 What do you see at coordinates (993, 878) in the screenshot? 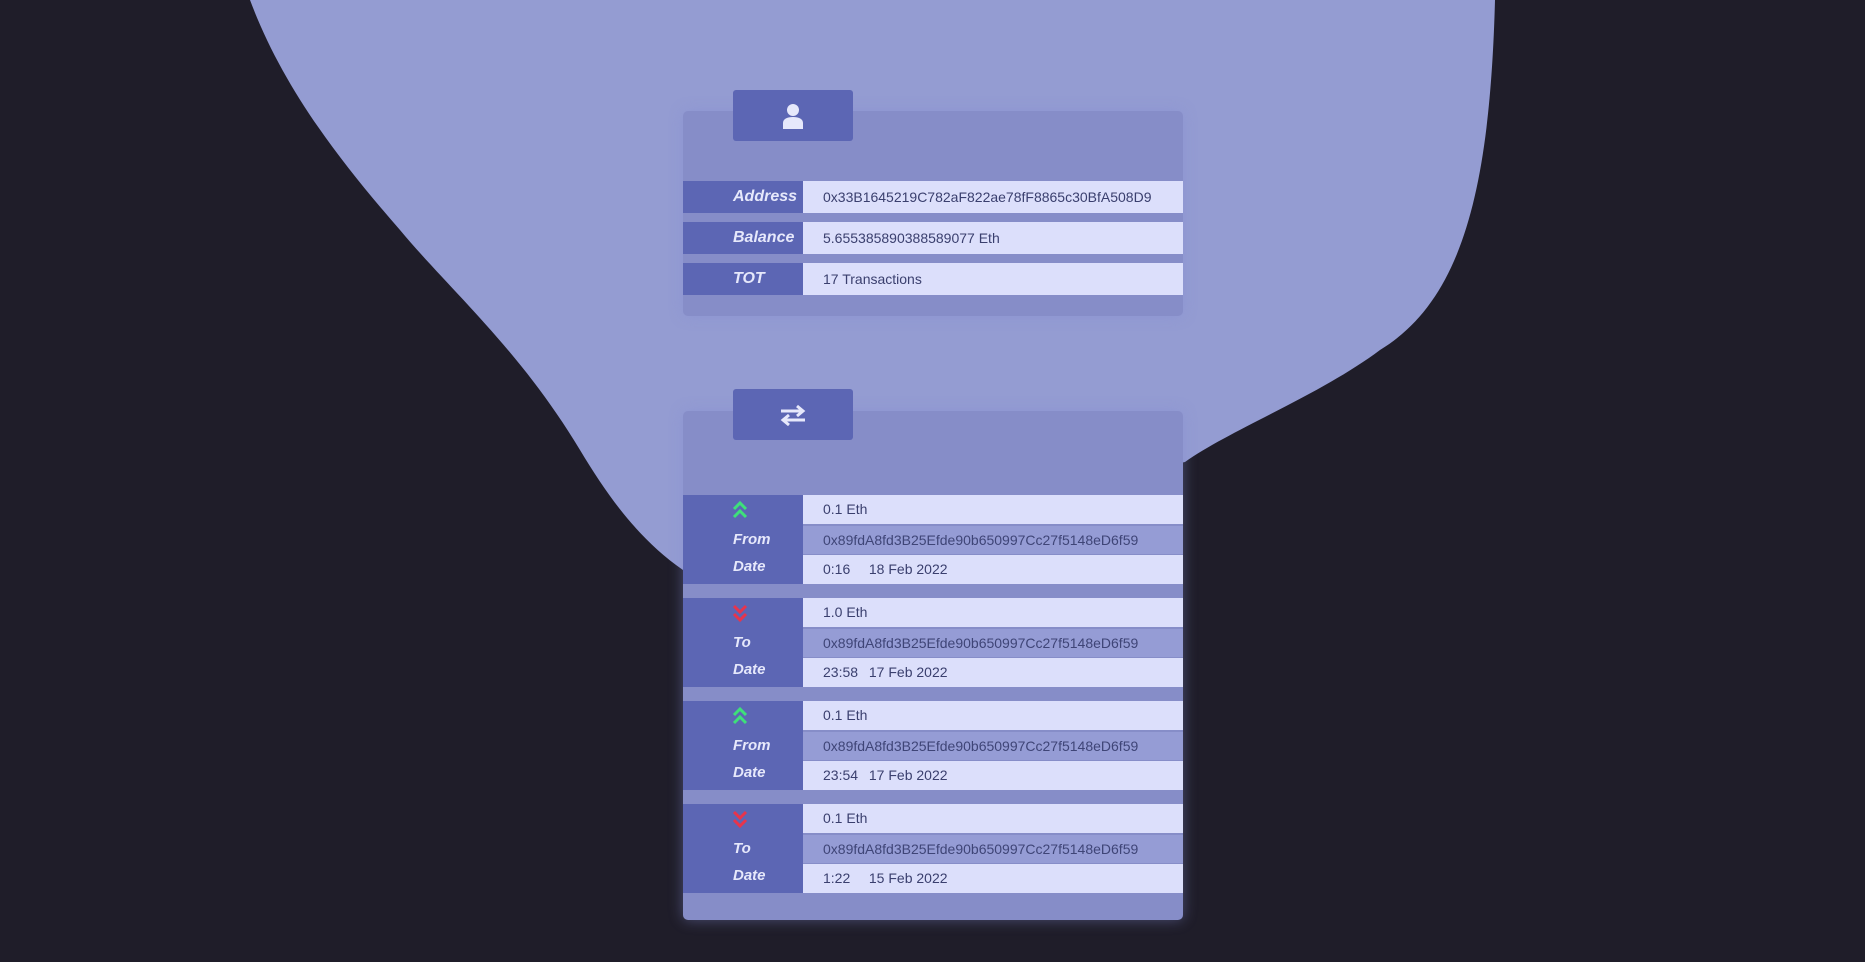
I see `transaction-datetime: 1:22 15 Feb 2022` at bounding box center [993, 878].